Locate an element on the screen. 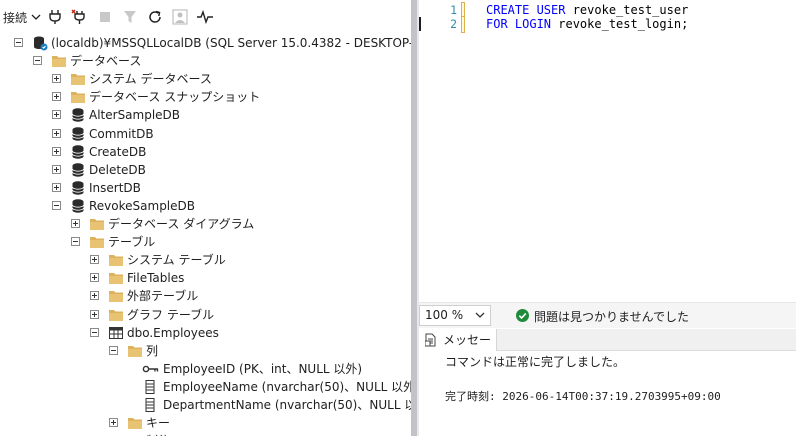  line-number: 2 is located at coordinates (453, 24).